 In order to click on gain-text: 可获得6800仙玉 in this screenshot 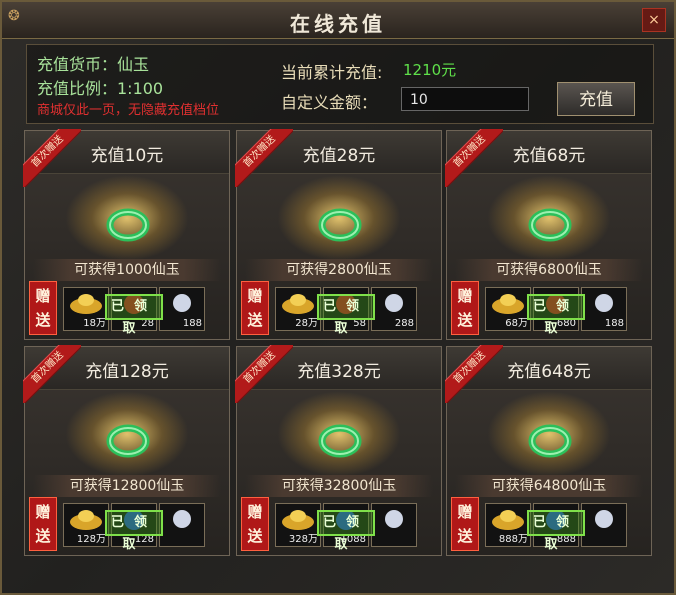, I will do `click(549, 270)`.